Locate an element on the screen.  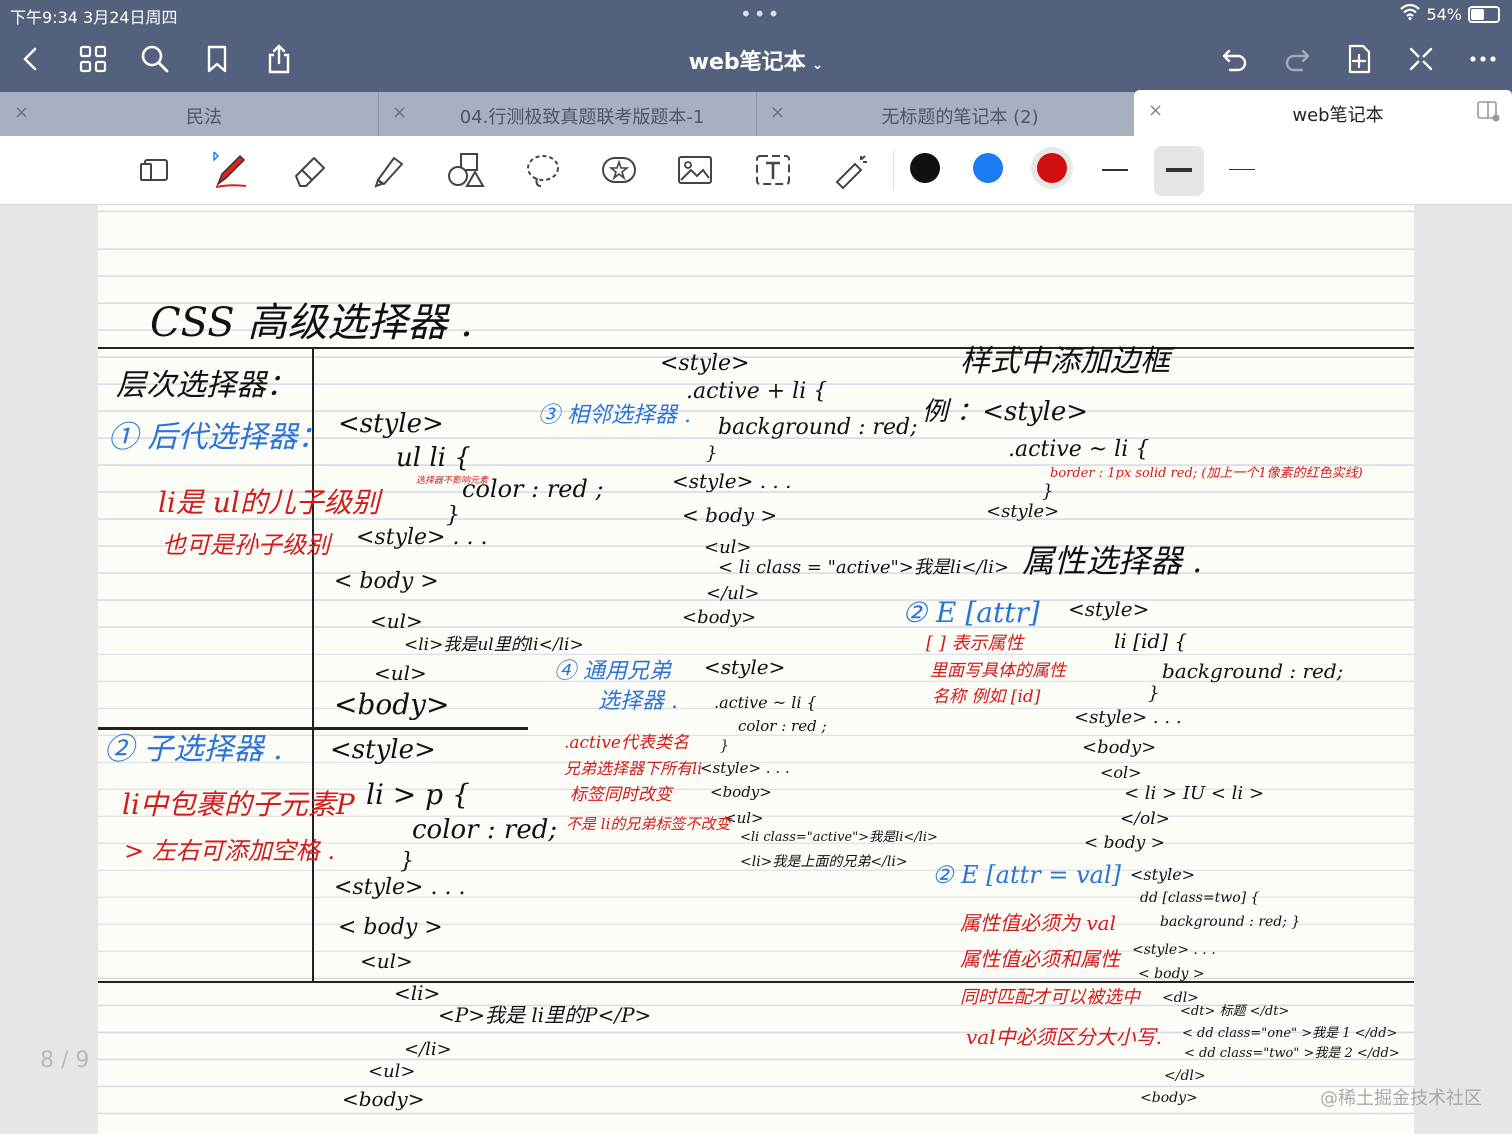
status-right: 54% is located at coordinates (1450, 13).